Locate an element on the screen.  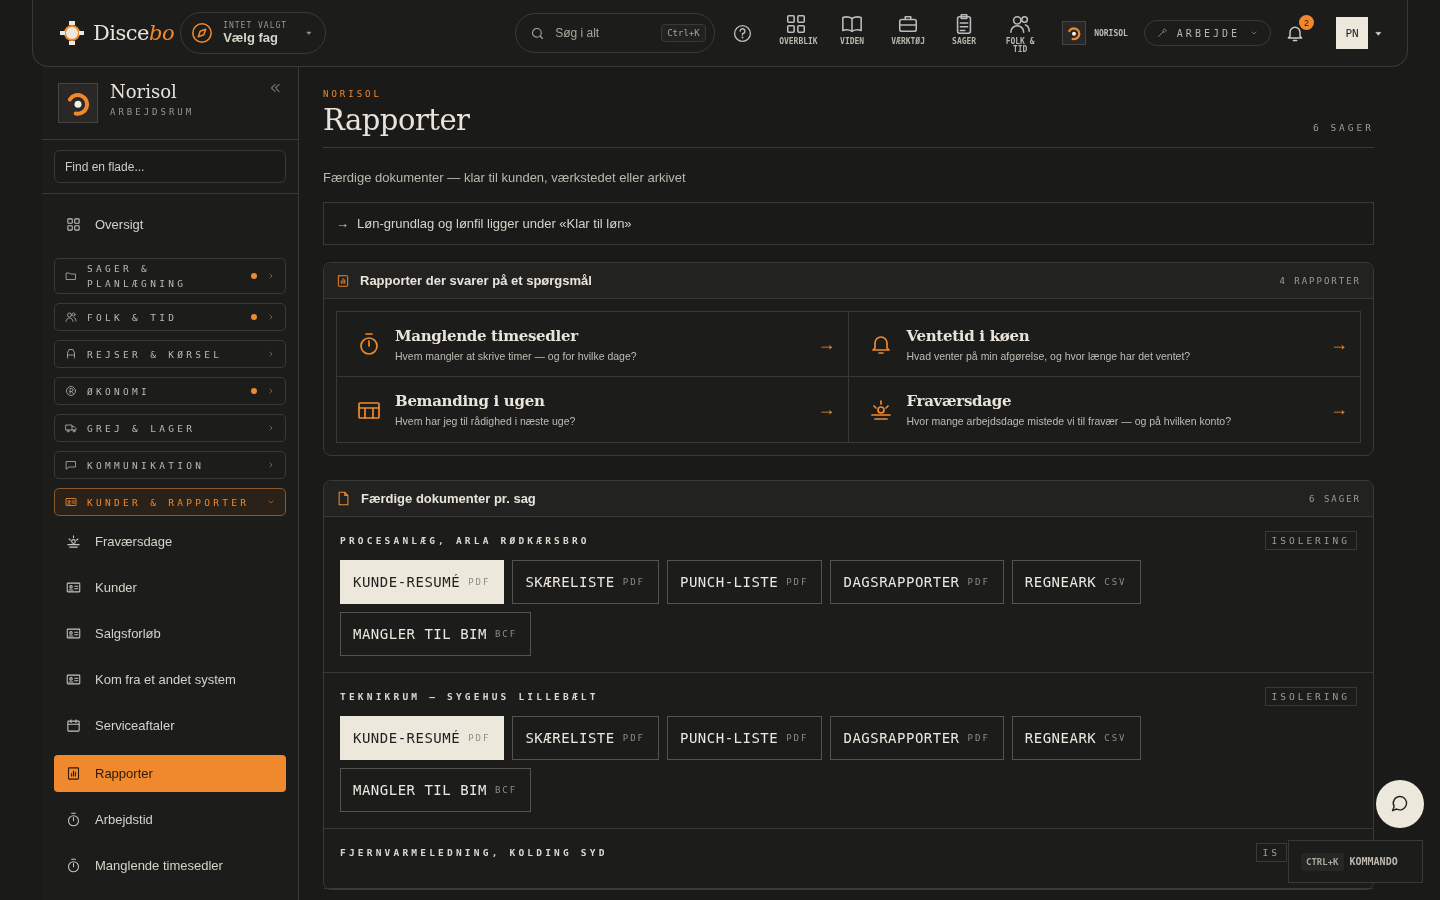
sidebar-item: Arbejdstid is located at coordinates (170, 819).